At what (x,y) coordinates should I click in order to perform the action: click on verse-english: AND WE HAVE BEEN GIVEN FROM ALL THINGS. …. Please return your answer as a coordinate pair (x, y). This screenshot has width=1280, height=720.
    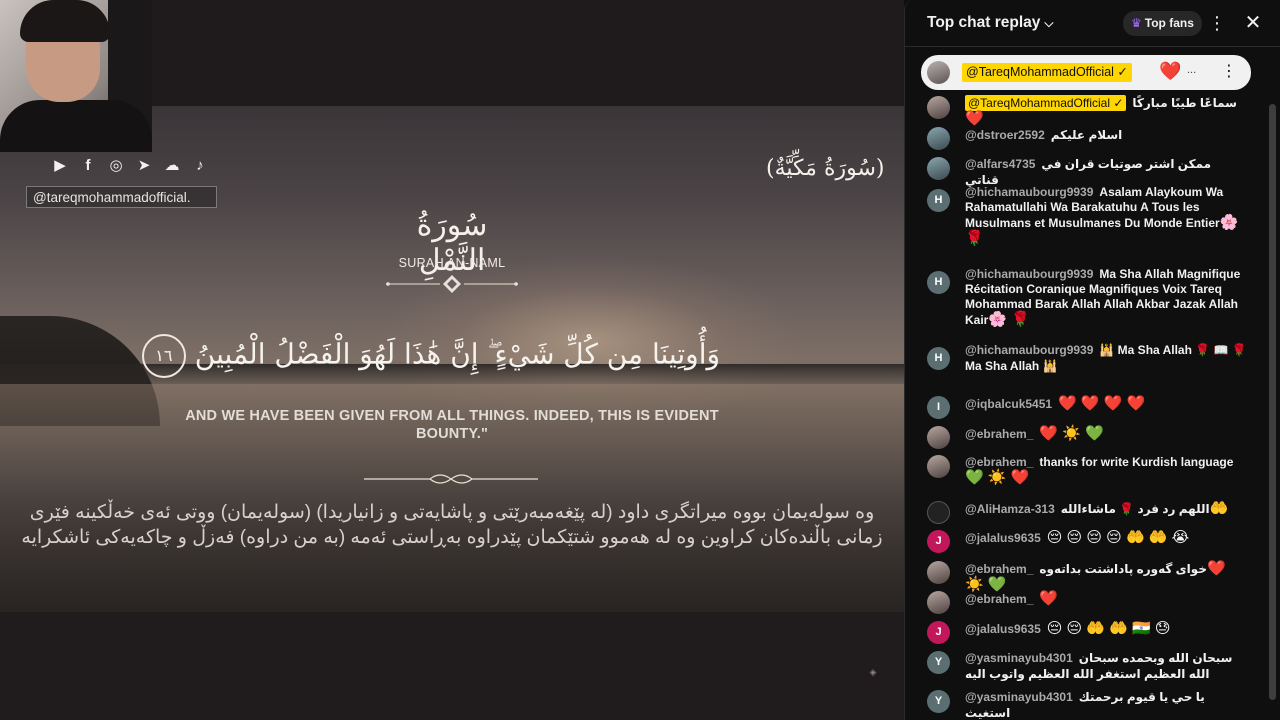
    Looking at the image, I should click on (452, 425).